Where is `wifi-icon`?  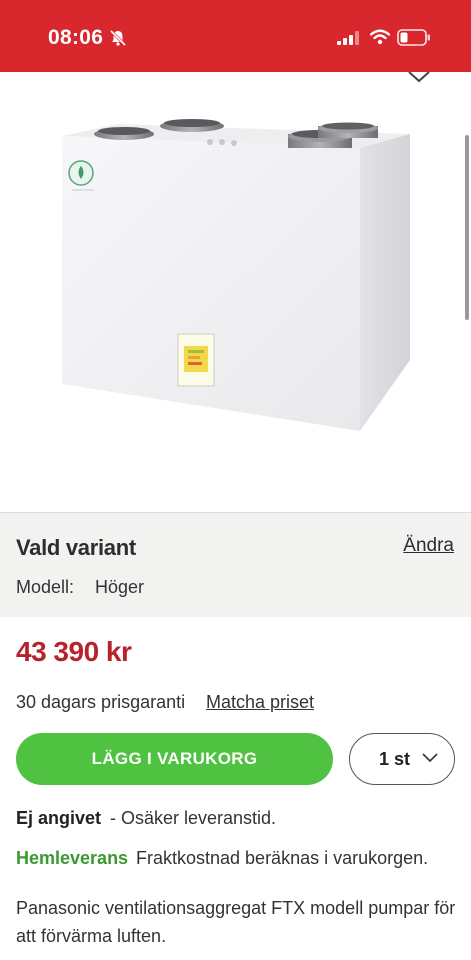
wifi-icon is located at coordinates (380, 37).